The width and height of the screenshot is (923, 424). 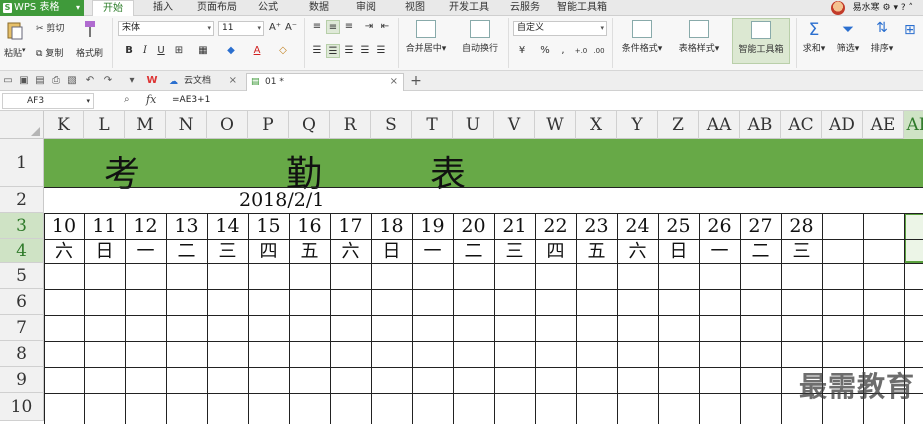 I want to click on column-header-q: Q, so click(x=309, y=125).